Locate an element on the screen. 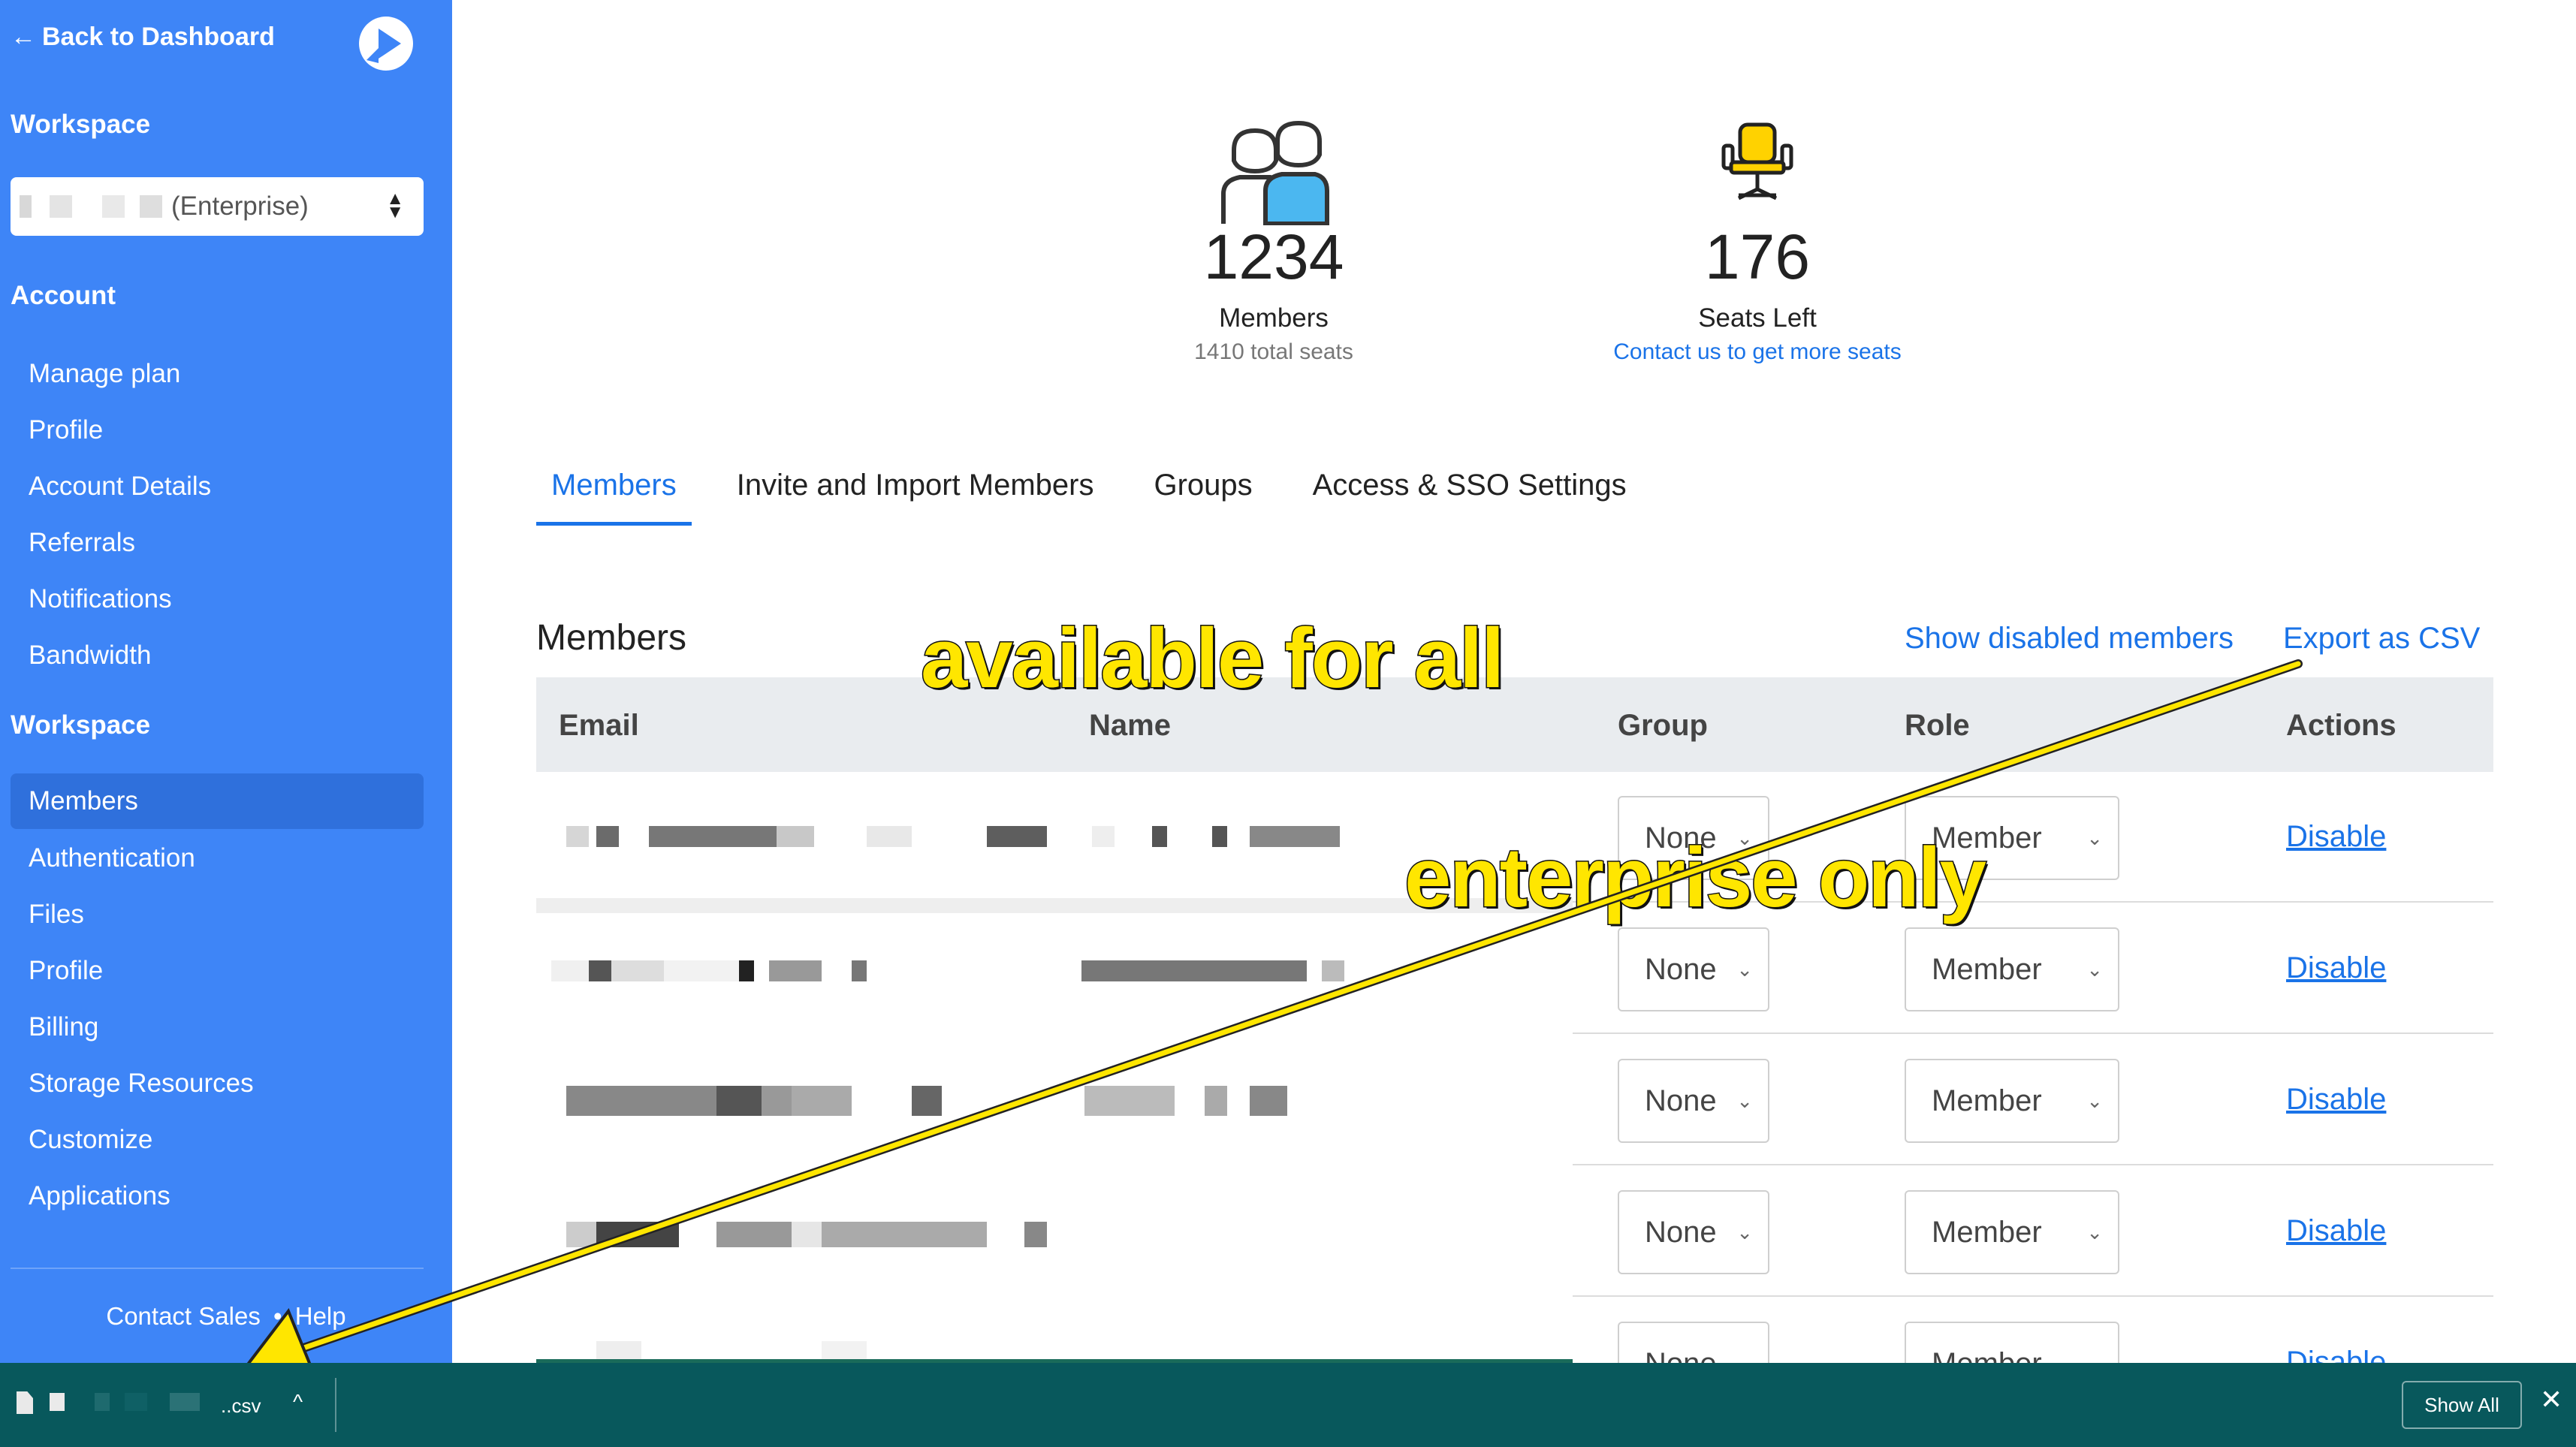 The image size is (2576, 1447). contact-more-seats-link: Contact us to get more seats is located at coordinates (1757, 352).